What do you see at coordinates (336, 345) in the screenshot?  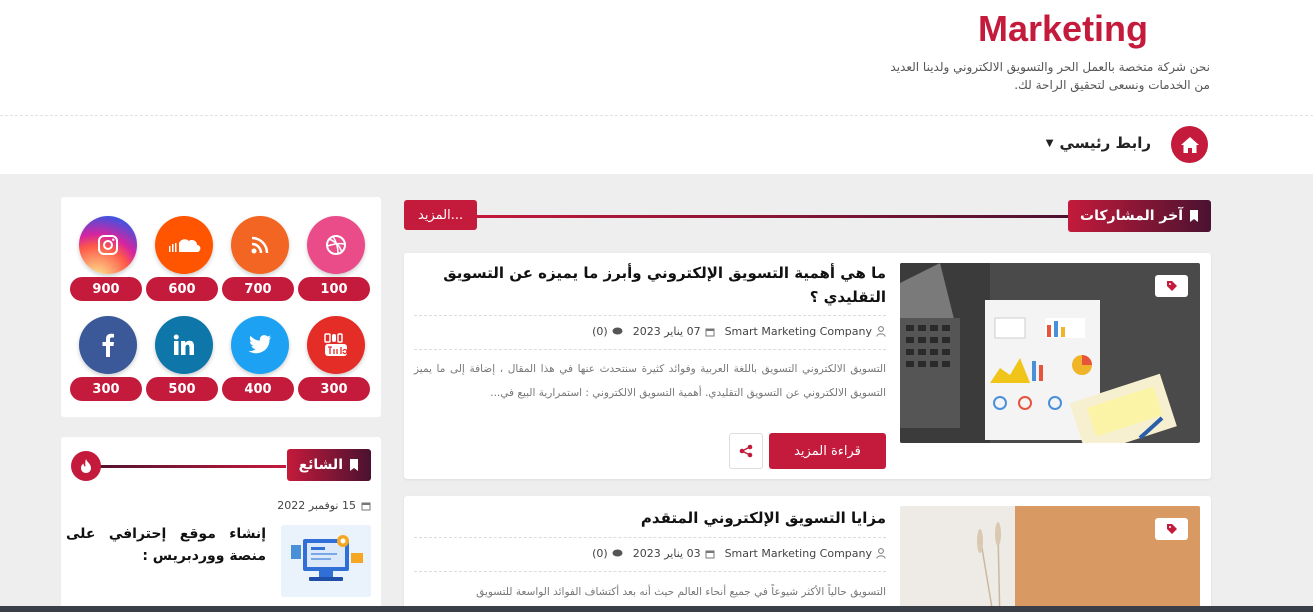 I see `youtube-icon` at bounding box center [336, 345].